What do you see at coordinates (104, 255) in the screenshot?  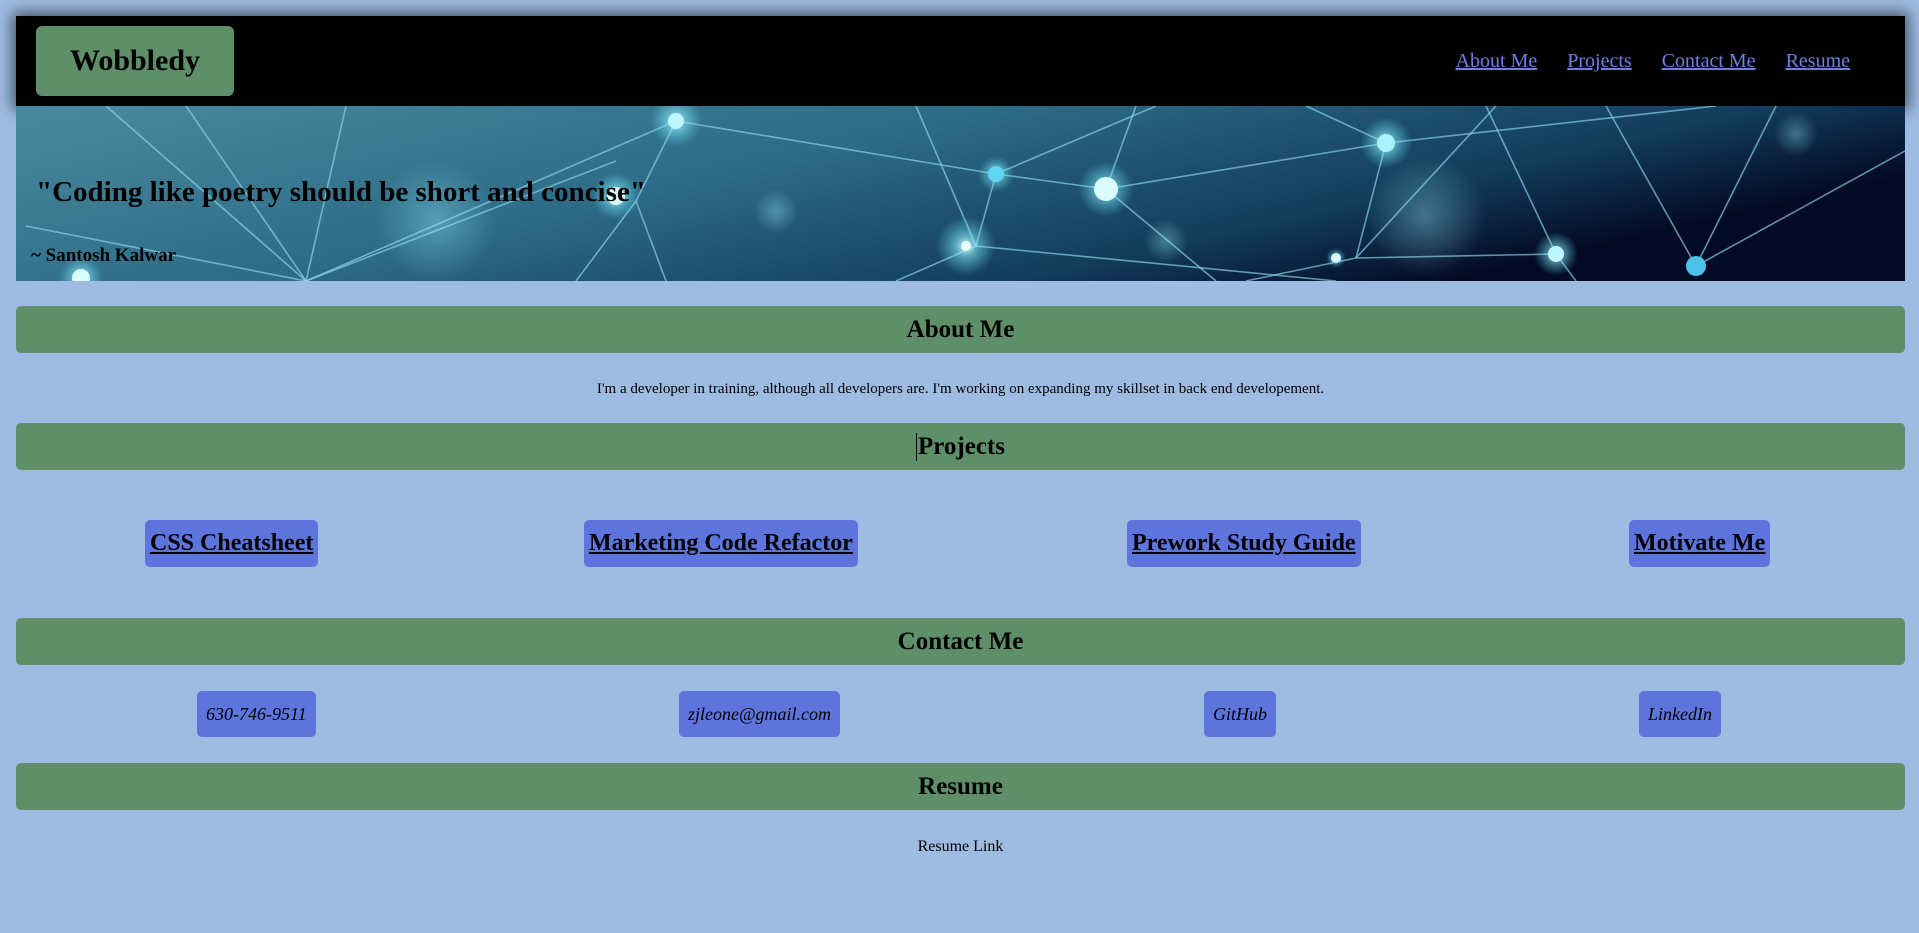 I see `hero-quote-author: ~ Santosh Kalwar` at bounding box center [104, 255].